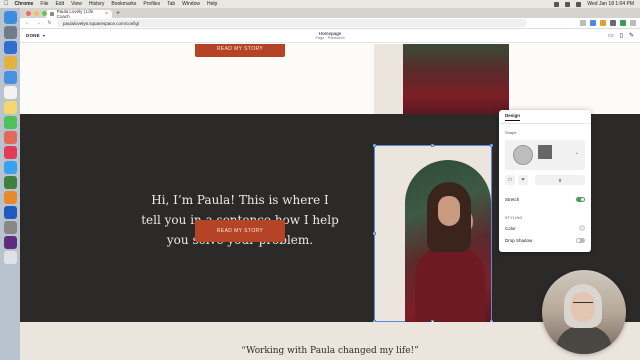  What do you see at coordinates (330, 13) in the screenshot?
I see `tab-strip: Paula Lovely | Life Coach × +` at bounding box center [330, 13].